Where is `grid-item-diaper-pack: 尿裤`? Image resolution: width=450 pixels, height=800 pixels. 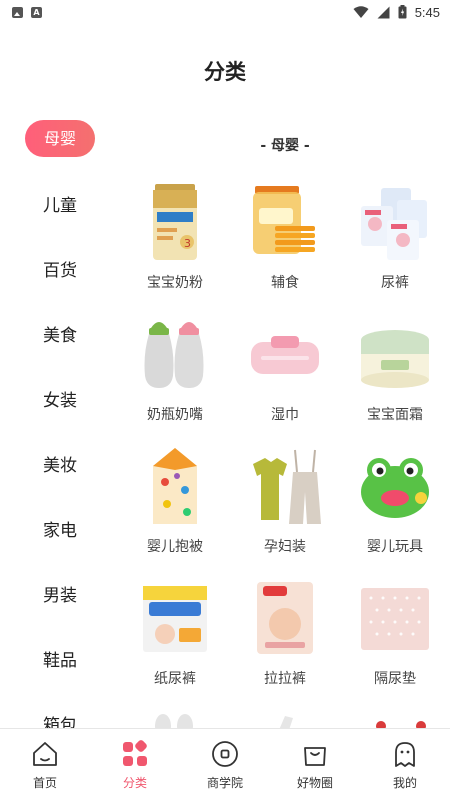 grid-item-diaper-pack: 尿裤 is located at coordinates (395, 244).